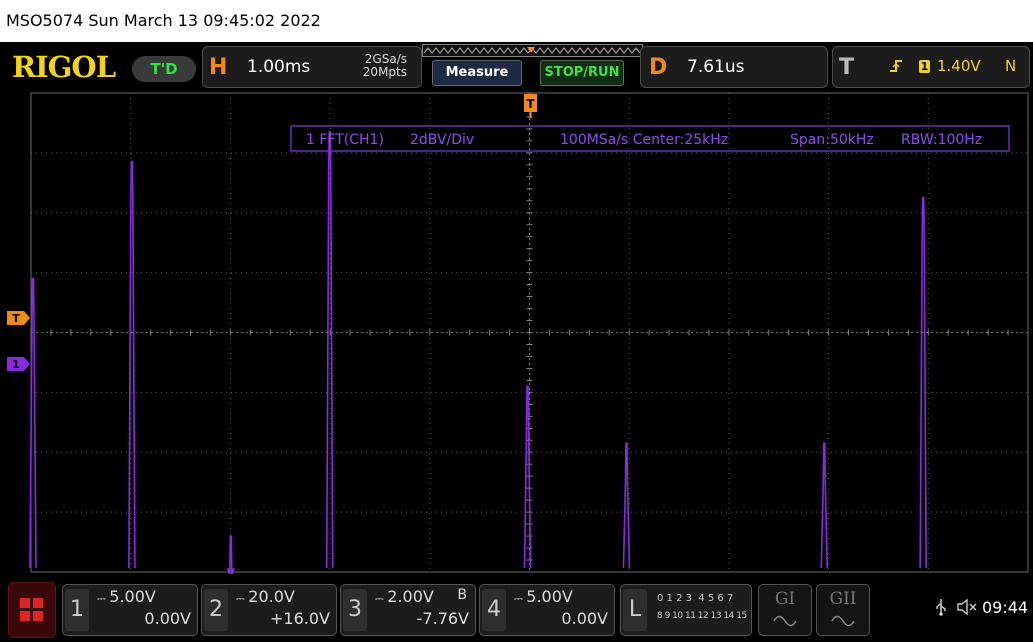 The width and height of the screenshot is (1033, 642). I want to click on channel-1-offset: 0.00V, so click(167, 618).